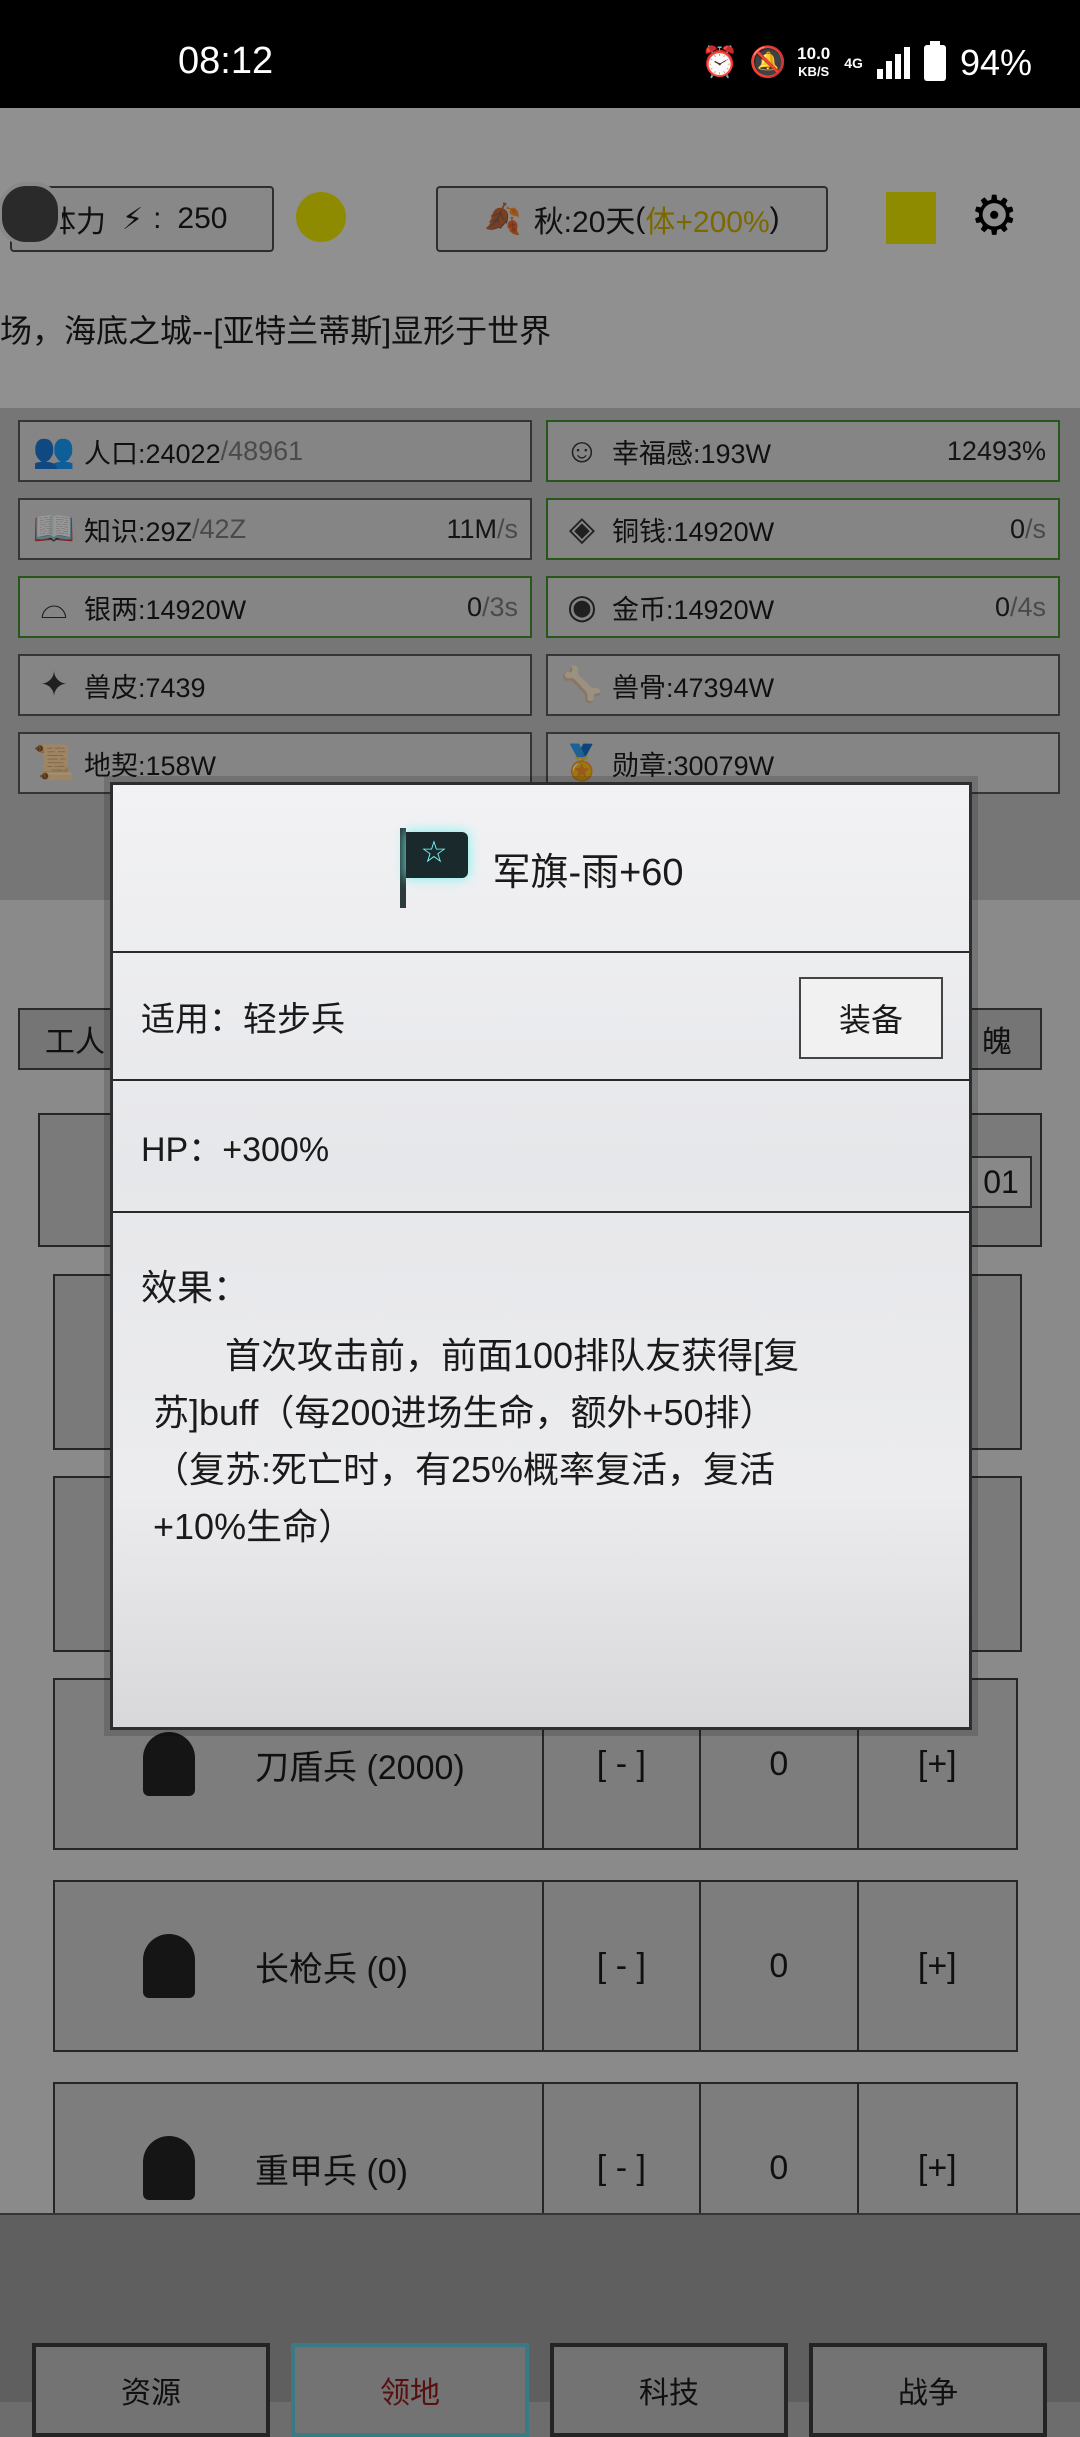  I want to click on effect-line-4: +10%生命）, so click(254, 1526).